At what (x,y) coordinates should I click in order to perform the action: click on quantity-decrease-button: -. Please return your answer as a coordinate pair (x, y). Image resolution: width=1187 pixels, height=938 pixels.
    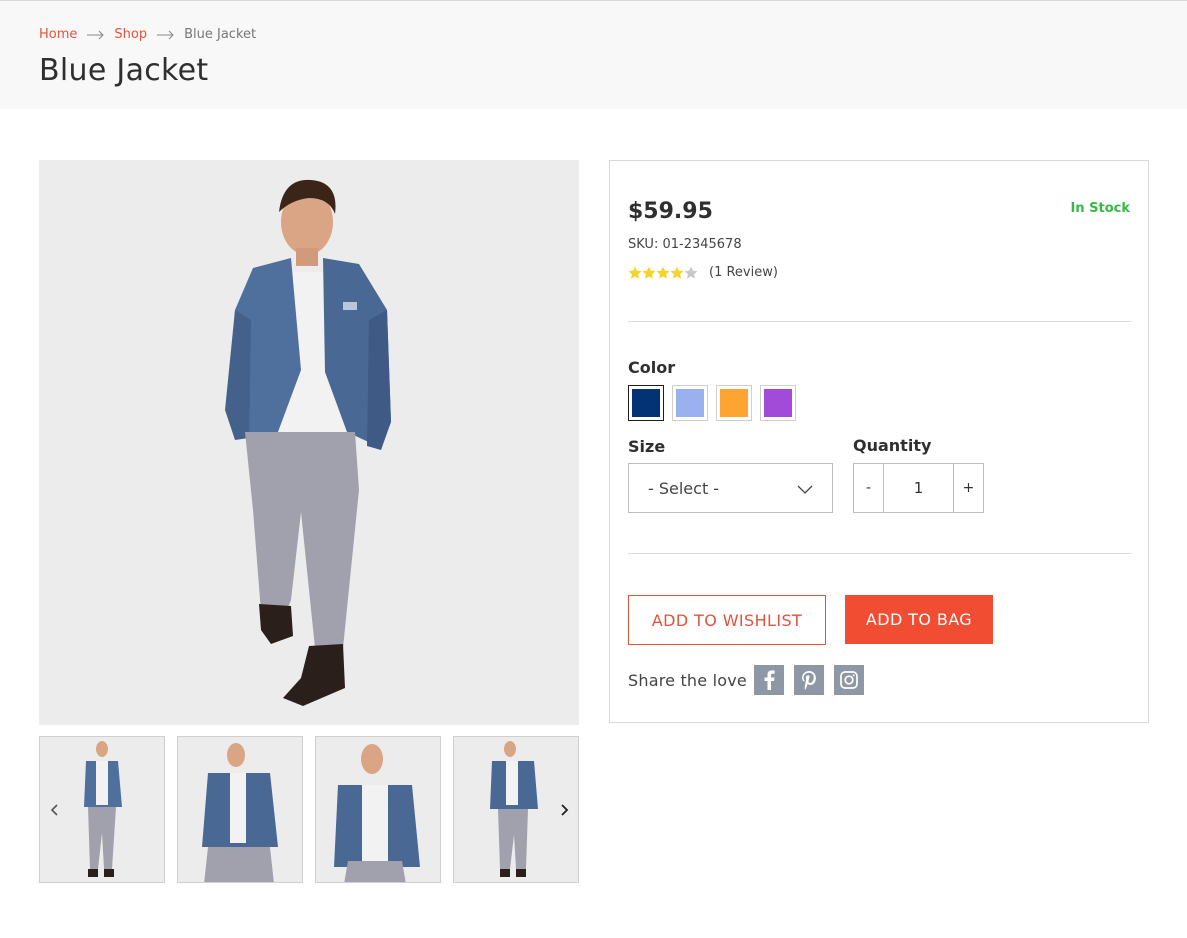
    Looking at the image, I should click on (869, 488).